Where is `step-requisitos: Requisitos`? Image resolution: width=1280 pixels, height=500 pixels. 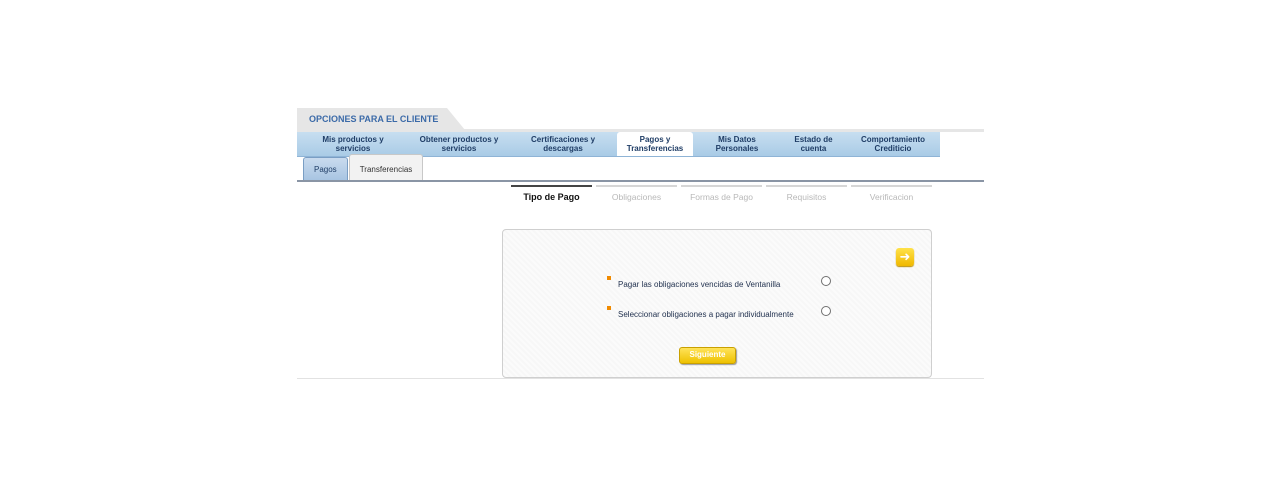
step-requisitos: Requisitos is located at coordinates (806, 193).